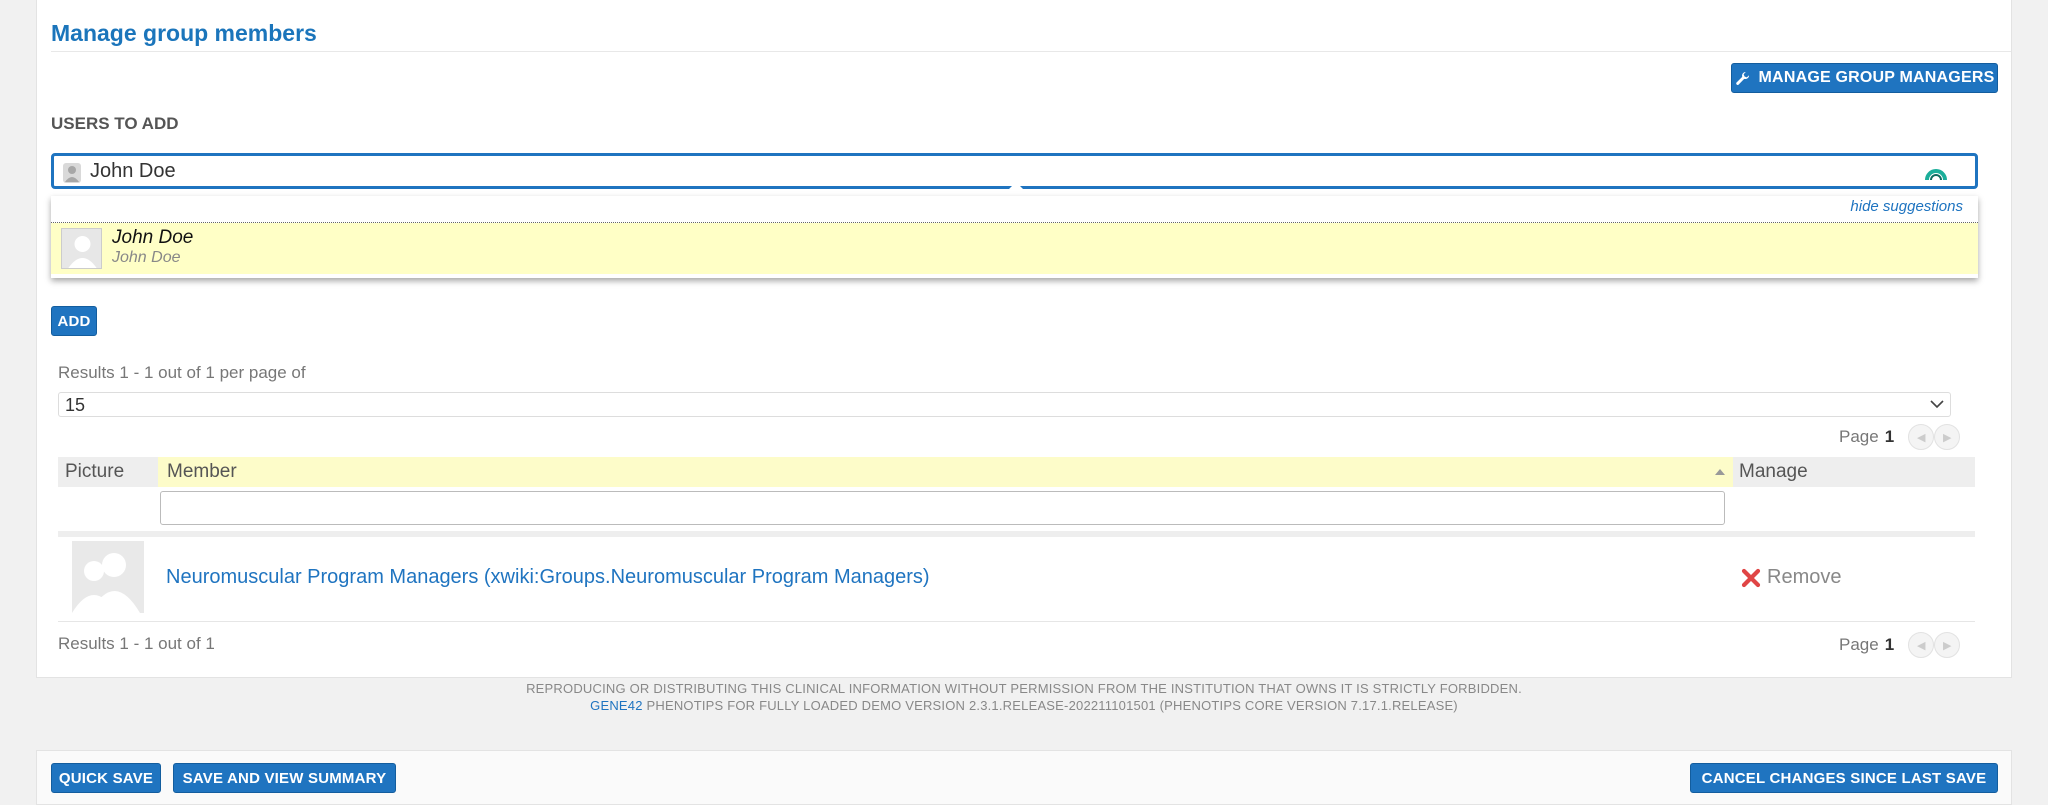 The height and width of the screenshot is (805, 2048). I want to click on row-divider, so click(1016, 621).